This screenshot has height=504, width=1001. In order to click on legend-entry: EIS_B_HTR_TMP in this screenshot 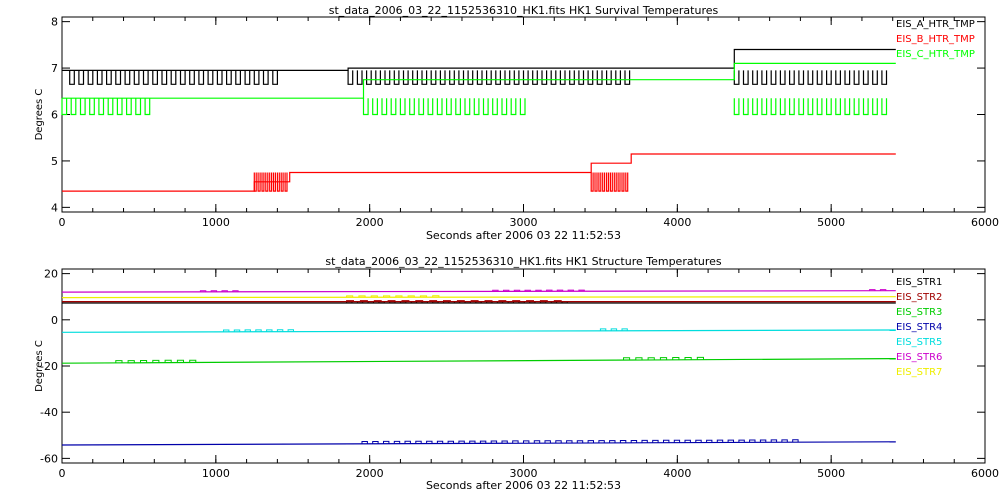, I will do `click(935, 39)`.